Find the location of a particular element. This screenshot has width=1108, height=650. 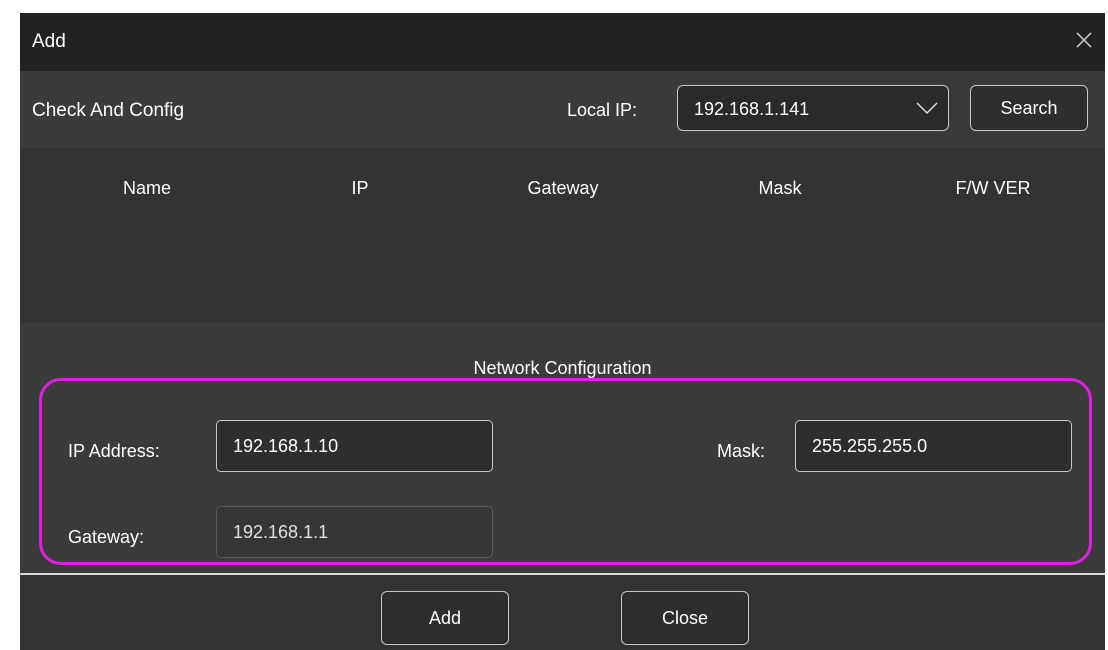

dialog-title: Add is located at coordinates (49, 41).